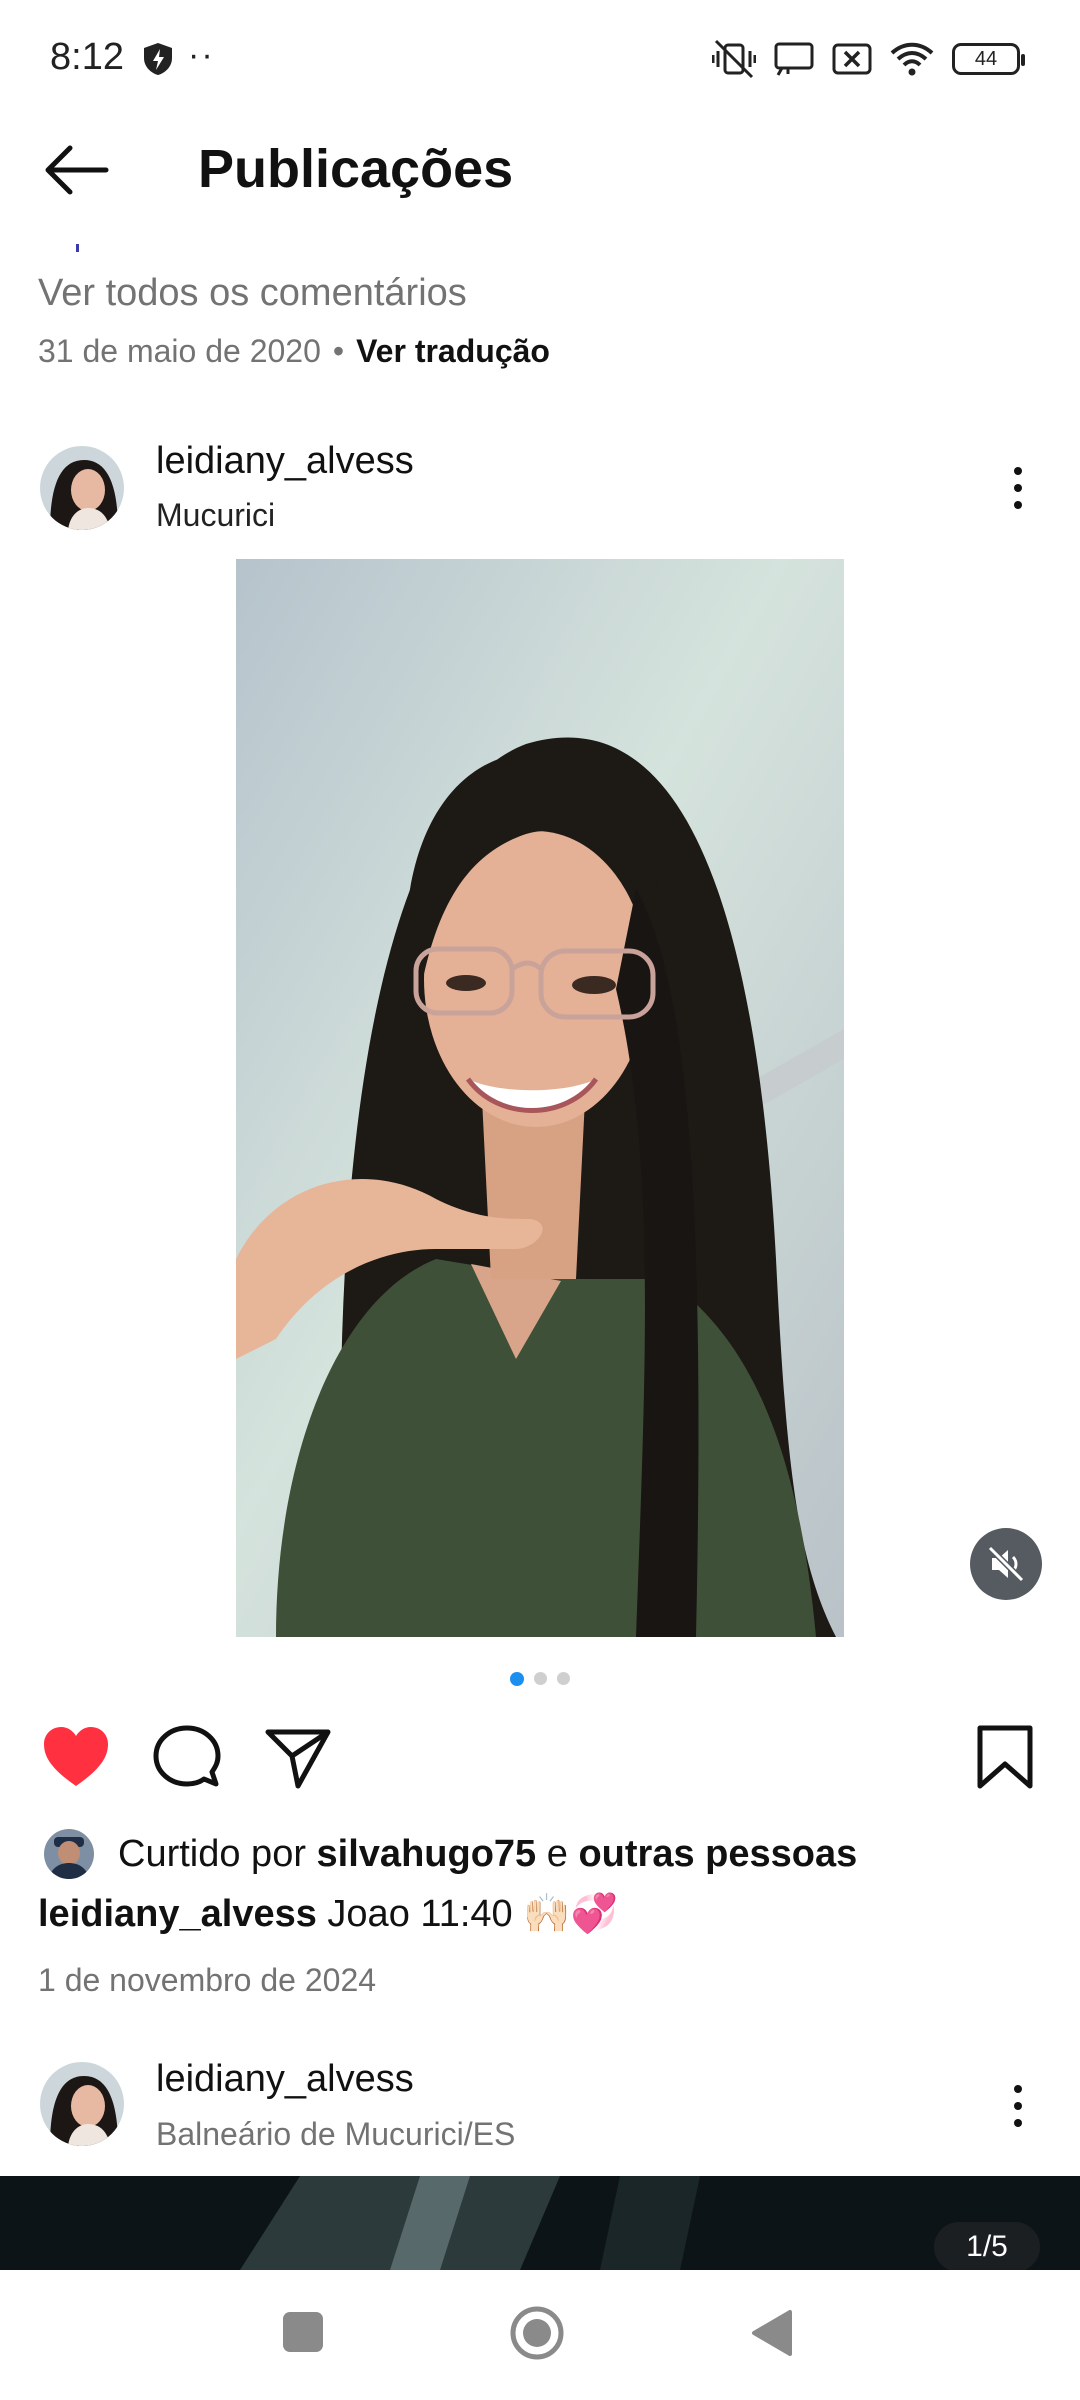 Image resolution: width=1080 pixels, height=2400 pixels. What do you see at coordinates (987, 2247) in the screenshot?
I see `carousel-counter-badge: 1/5` at bounding box center [987, 2247].